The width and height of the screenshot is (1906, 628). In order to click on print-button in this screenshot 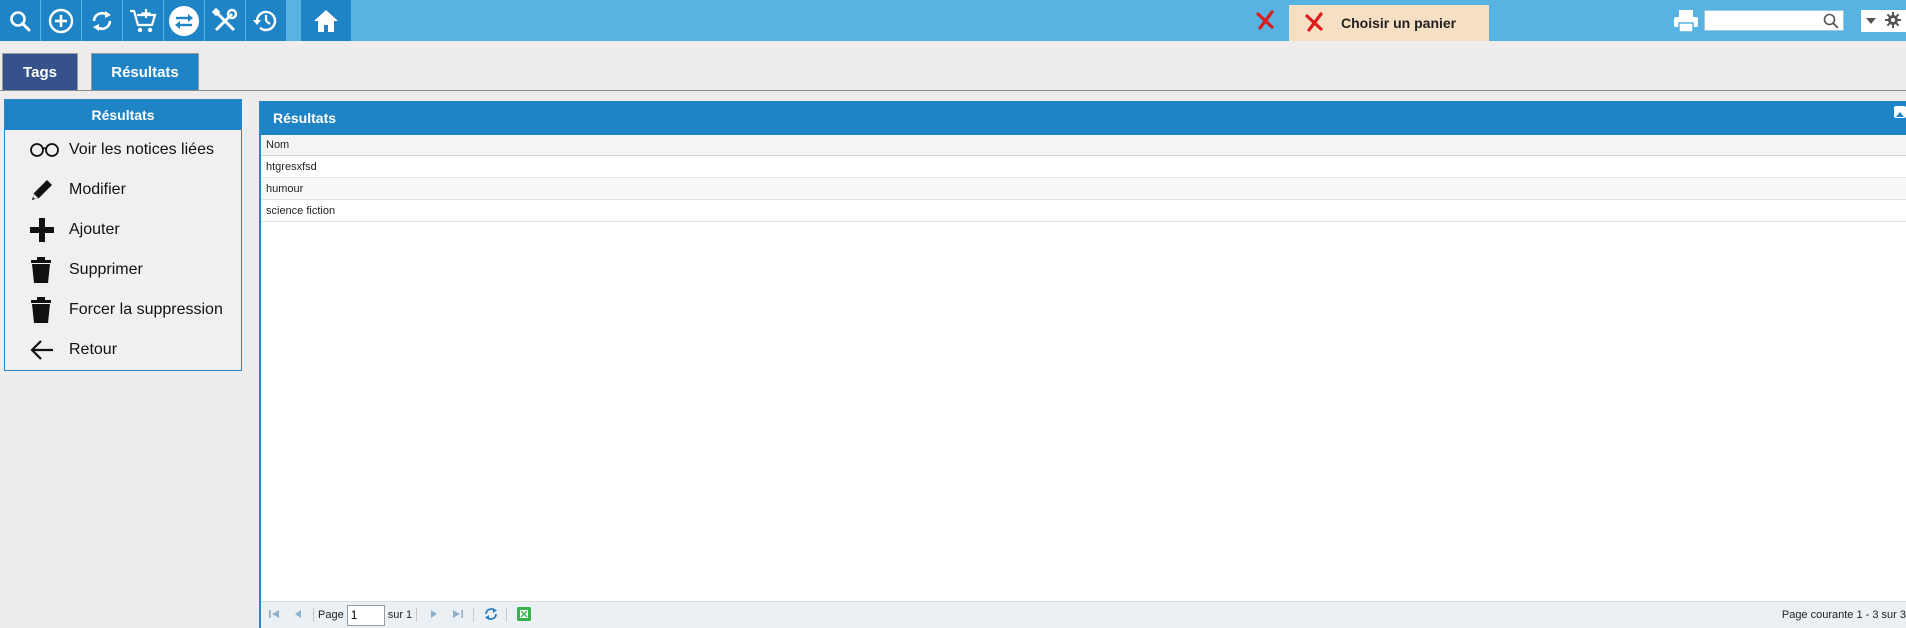, I will do `click(1686, 22)`.